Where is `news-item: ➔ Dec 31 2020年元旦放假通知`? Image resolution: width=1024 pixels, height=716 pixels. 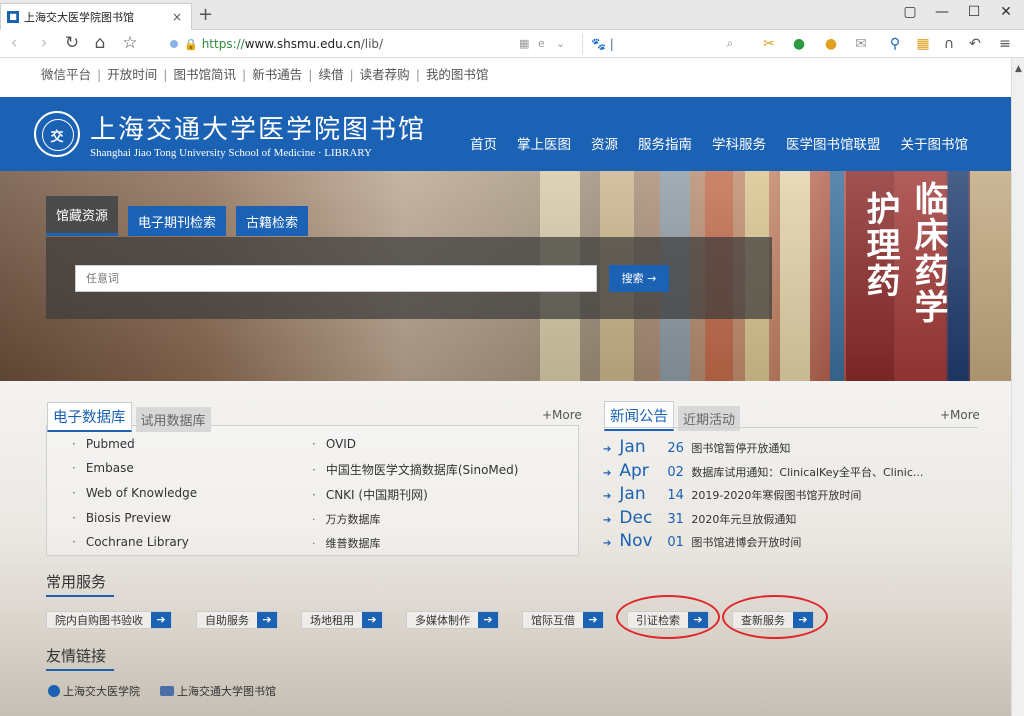 news-item: ➔ Dec 31 2020年元旦放假通知 is located at coordinates (699, 518).